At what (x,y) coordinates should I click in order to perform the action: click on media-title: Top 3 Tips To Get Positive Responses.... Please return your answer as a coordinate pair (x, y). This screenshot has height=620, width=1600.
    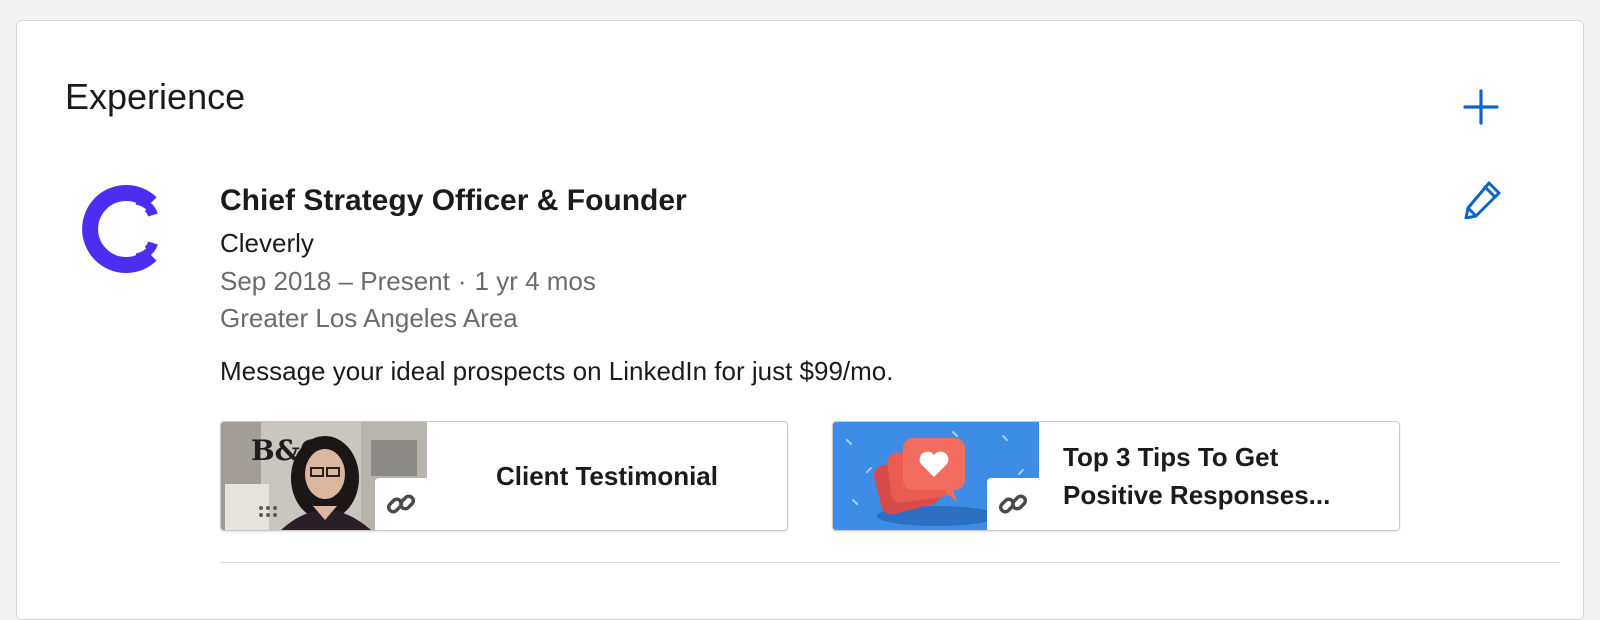
    Looking at the image, I should click on (1197, 476).